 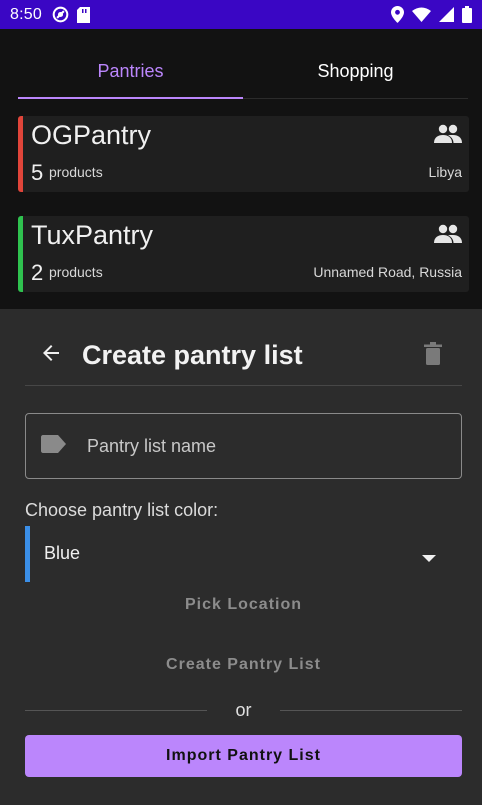 I want to click on color-select: Blue, so click(x=243, y=554).